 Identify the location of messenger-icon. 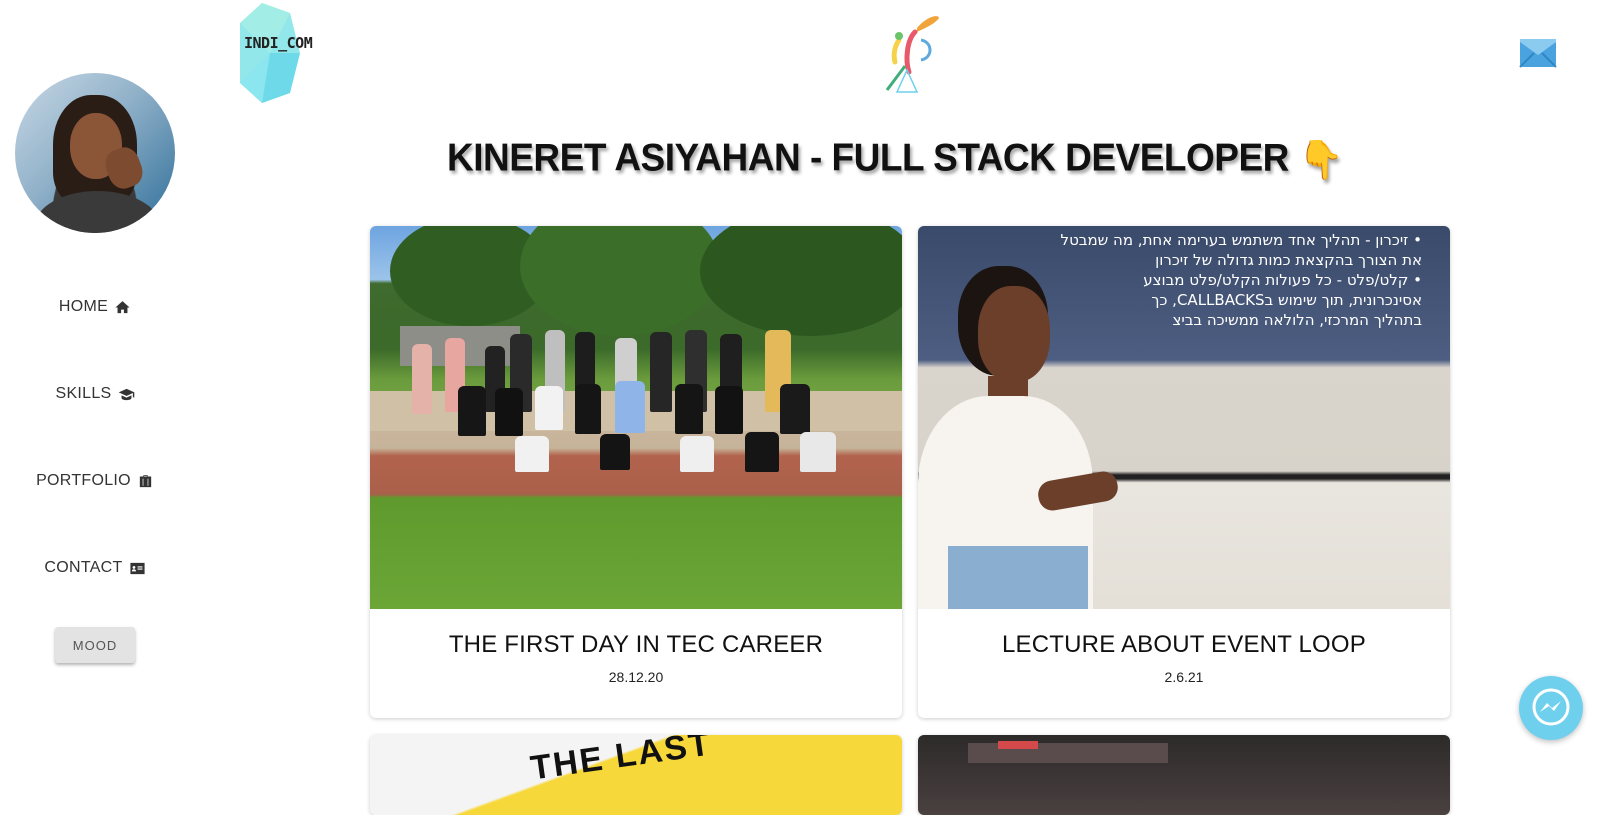
(1551, 707).